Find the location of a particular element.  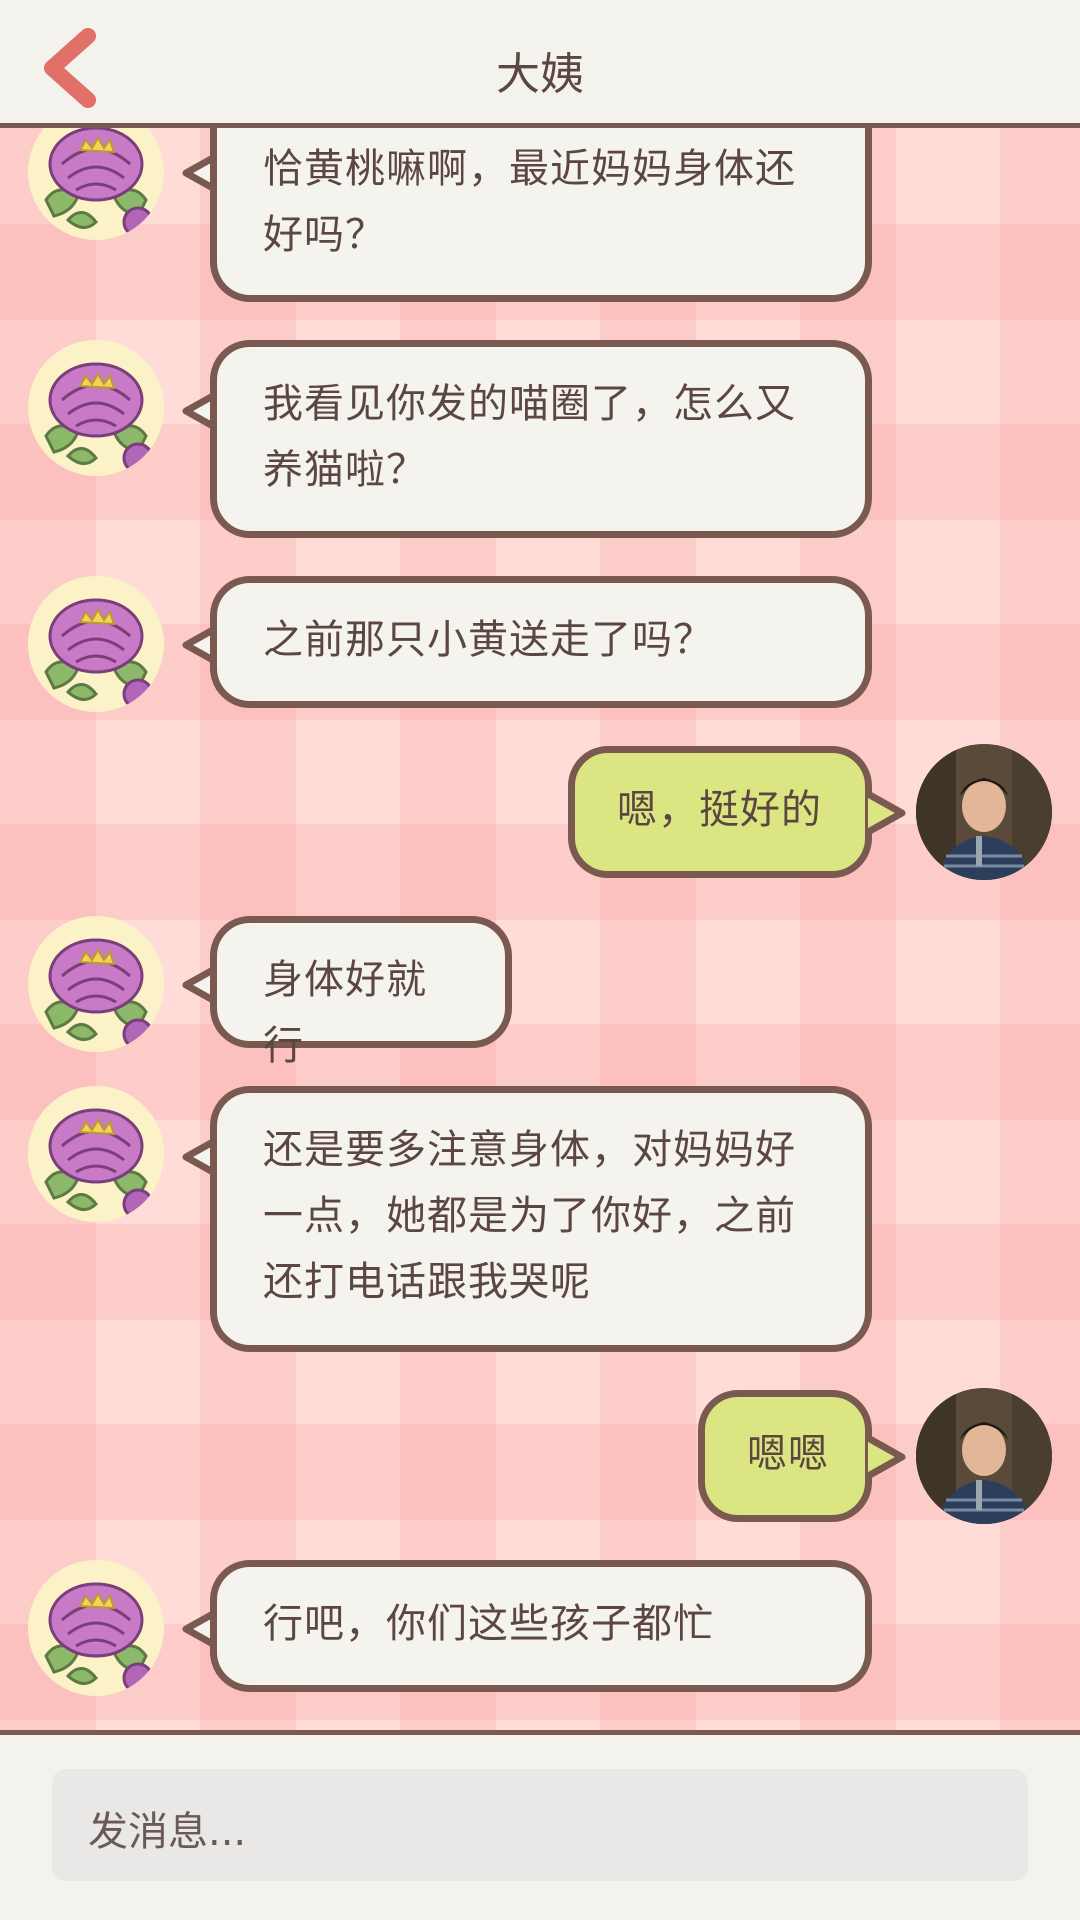

chat-header: 大姨 is located at coordinates (540, 64).